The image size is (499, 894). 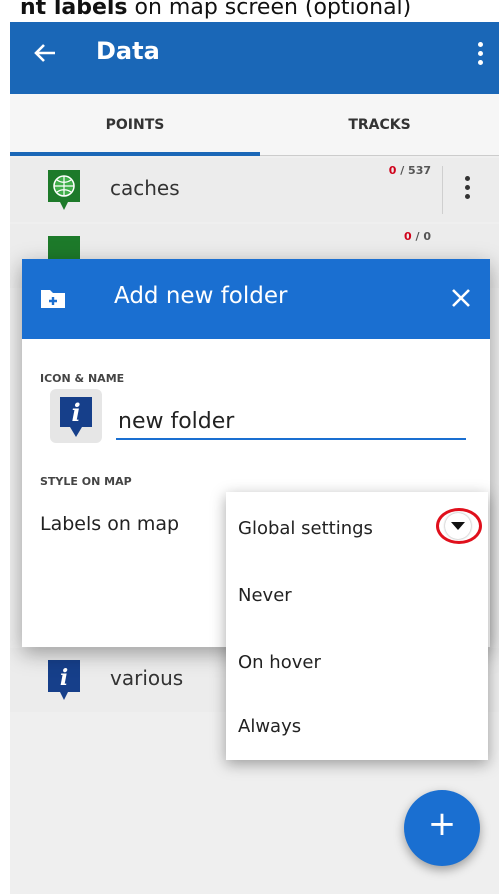 I want to click on plus-icon: +, so click(x=442, y=824).